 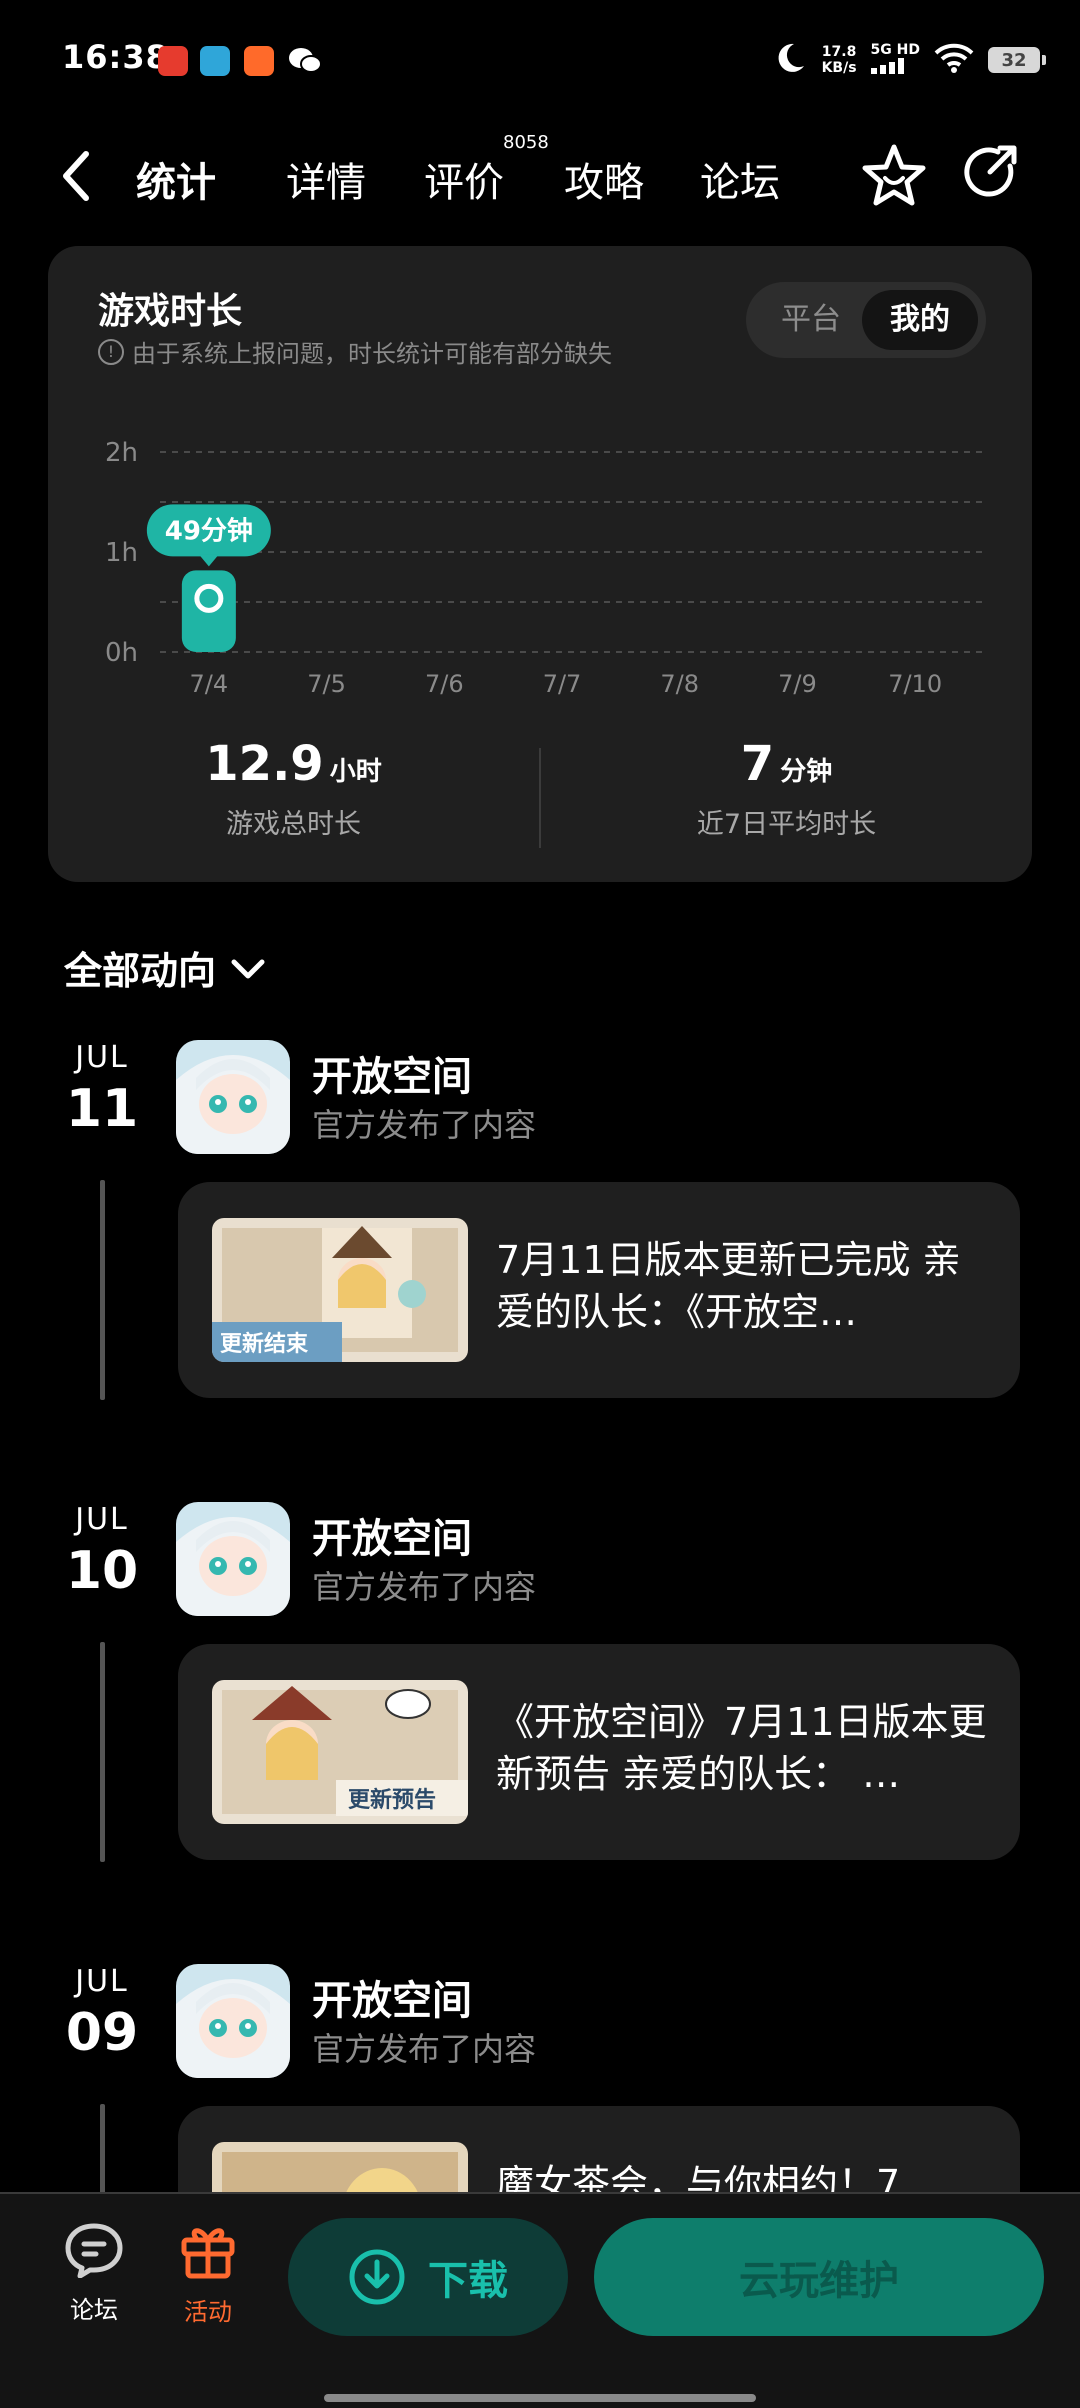 I want to click on post-date: JUL 09, so click(x=102, y=2013).